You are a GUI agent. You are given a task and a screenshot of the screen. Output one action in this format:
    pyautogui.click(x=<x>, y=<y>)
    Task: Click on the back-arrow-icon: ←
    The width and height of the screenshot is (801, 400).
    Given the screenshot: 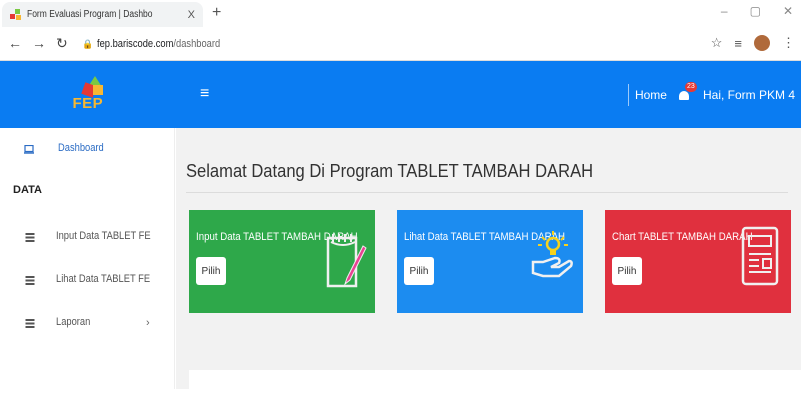 What is the action you would take?
    pyautogui.click(x=15, y=43)
    